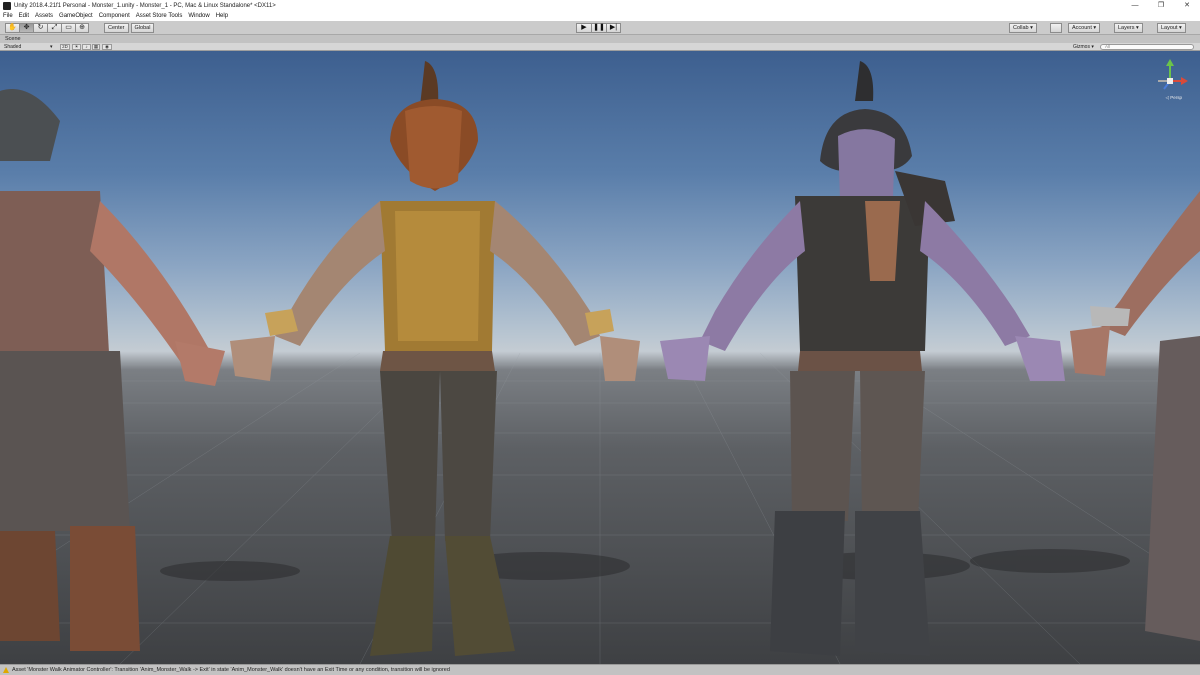  Describe the element at coordinates (1128, 28) in the screenshot. I see `layers-dropdown: Layers ▾` at that location.